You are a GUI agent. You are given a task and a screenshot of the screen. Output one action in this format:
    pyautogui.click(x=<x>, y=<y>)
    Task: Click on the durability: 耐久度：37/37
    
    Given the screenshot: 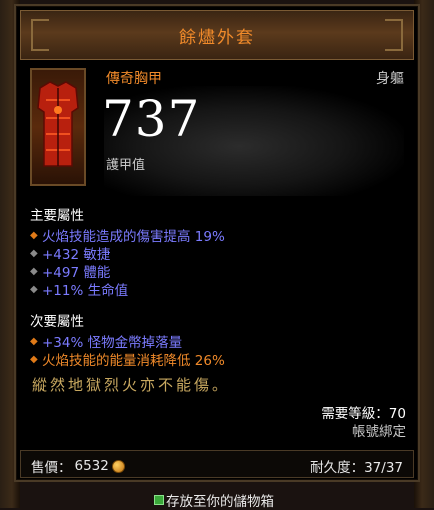 What is the action you would take?
    pyautogui.click(x=356, y=468)
    